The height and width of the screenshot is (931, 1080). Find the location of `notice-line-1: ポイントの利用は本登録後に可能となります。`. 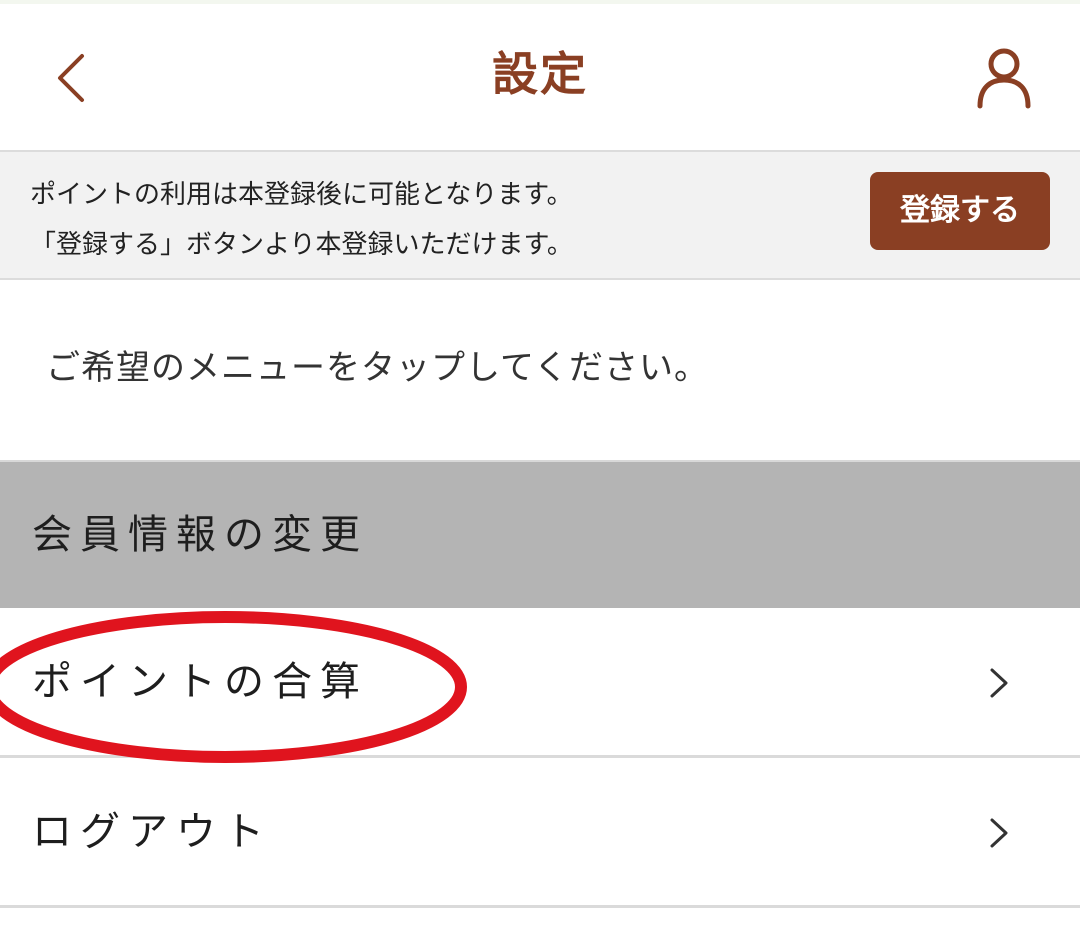

notice-line-1: ポイントの利用は本登録後に可能となります。 is located at coordinates (301, 195).